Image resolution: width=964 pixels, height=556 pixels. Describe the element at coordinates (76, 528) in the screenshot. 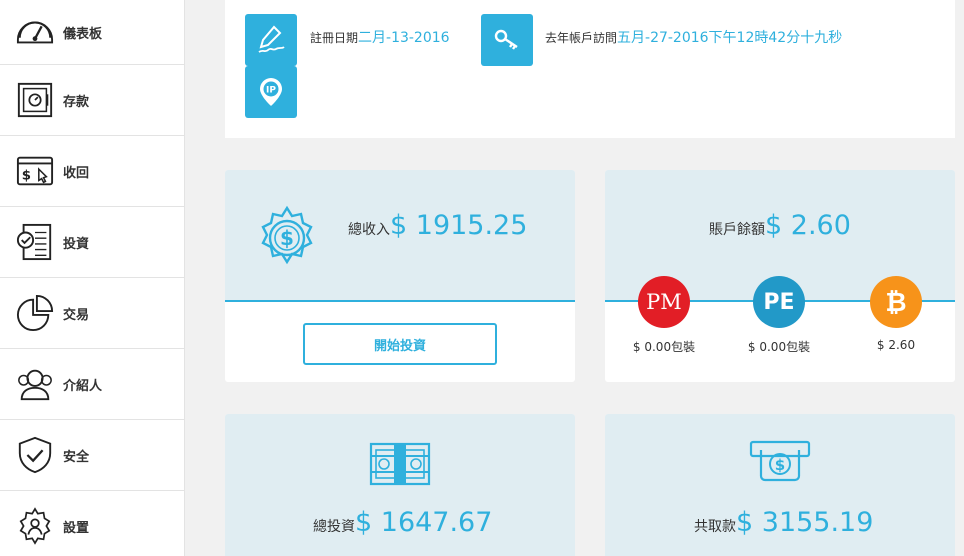

I see `sidebar-item-label: 設置` at that location.